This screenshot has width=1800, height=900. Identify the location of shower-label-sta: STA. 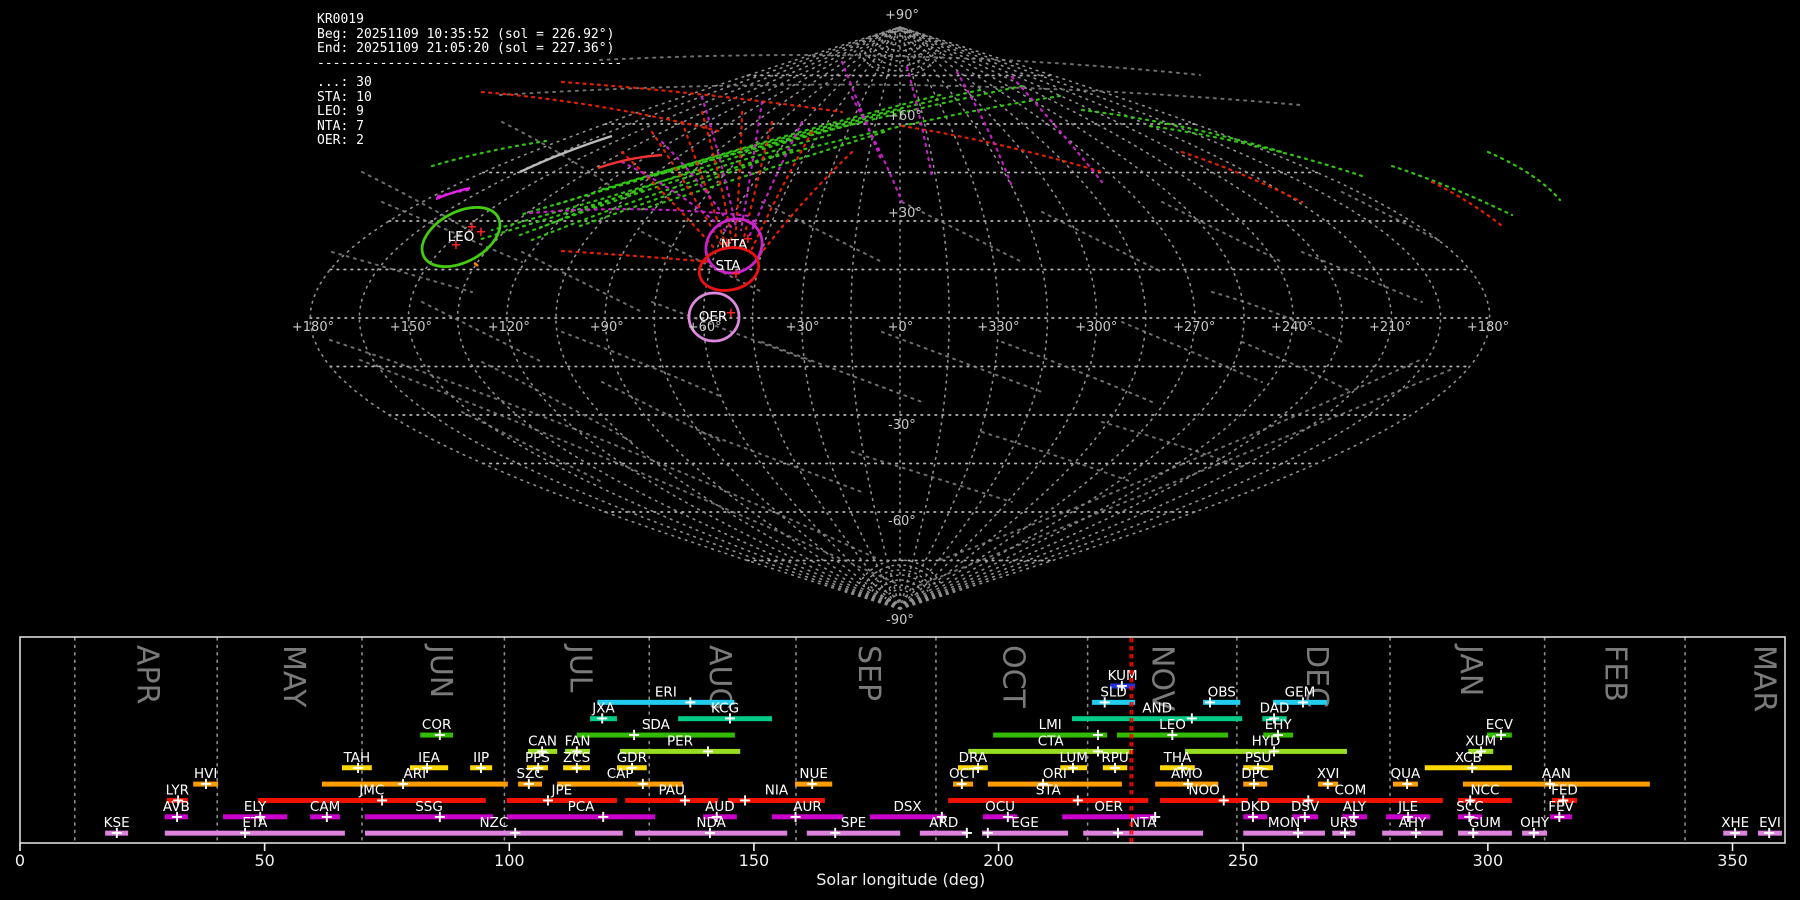
(1049, 790).